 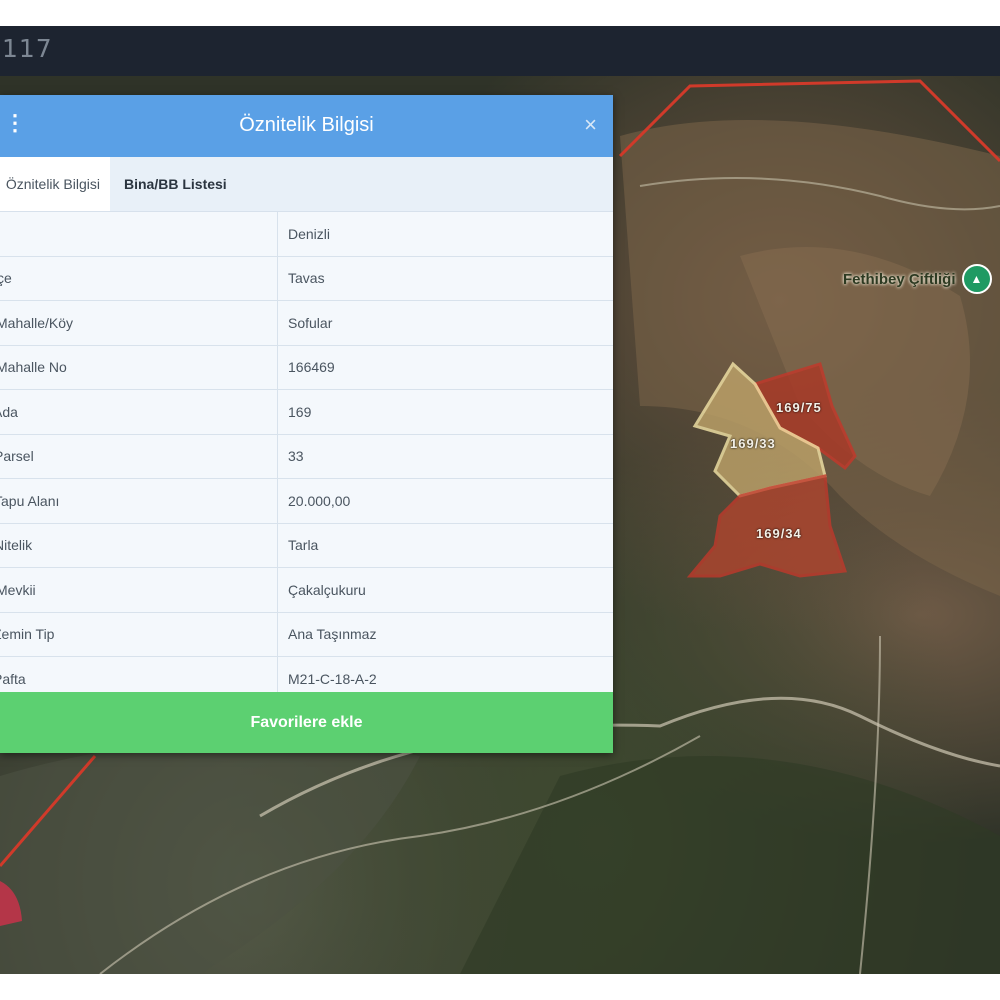 What do you see at coordinates (139, 278) in the screenshot?
I see `row-key: İlçe` at bounding box center [139, 278].